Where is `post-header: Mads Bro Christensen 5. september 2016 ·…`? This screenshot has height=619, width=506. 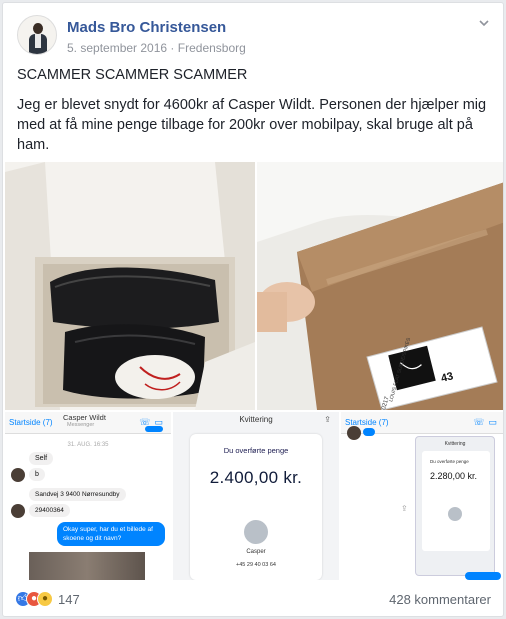
post-header: Mads Bro Christensen 5. september 2016 ·… is located at coordinates (253, 37).